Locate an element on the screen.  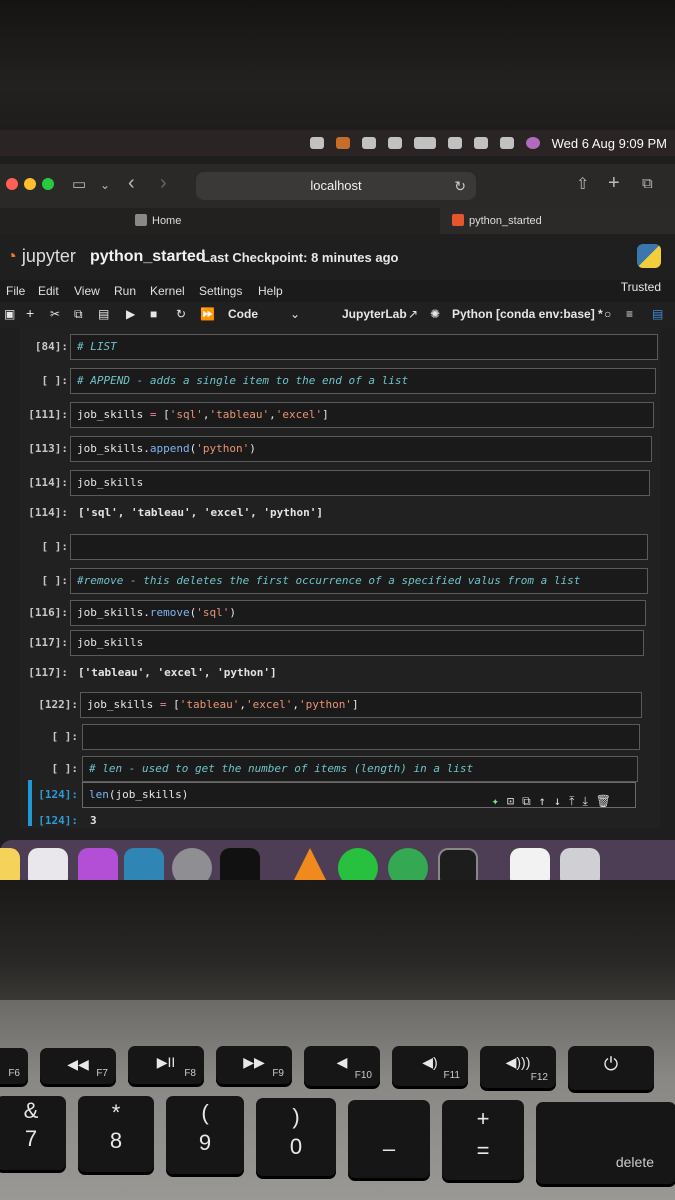
cell-editor: job_skills.remove('sql') is located at coordinates (358, 613).